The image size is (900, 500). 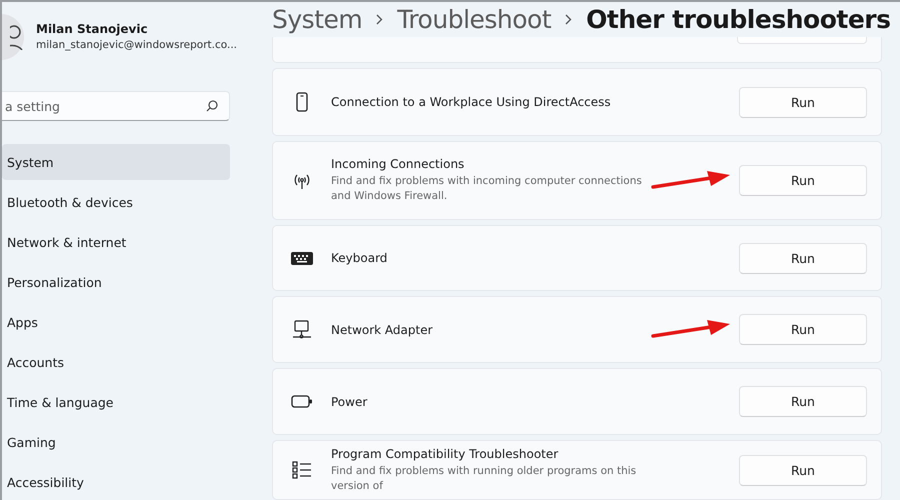 I want to click on nav-item: Bluetooth & devices, so click(x=116, y=202).